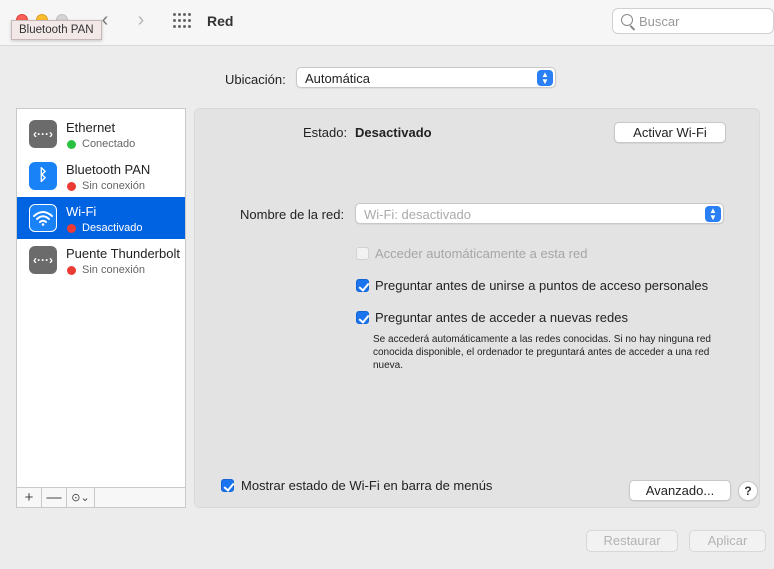 Image resolution: width=774 pixels, height=569 pixels. Describe the element at coordinates (387, 23) in the screenshot. I see `titlebar: ‹ › Red` at that location.